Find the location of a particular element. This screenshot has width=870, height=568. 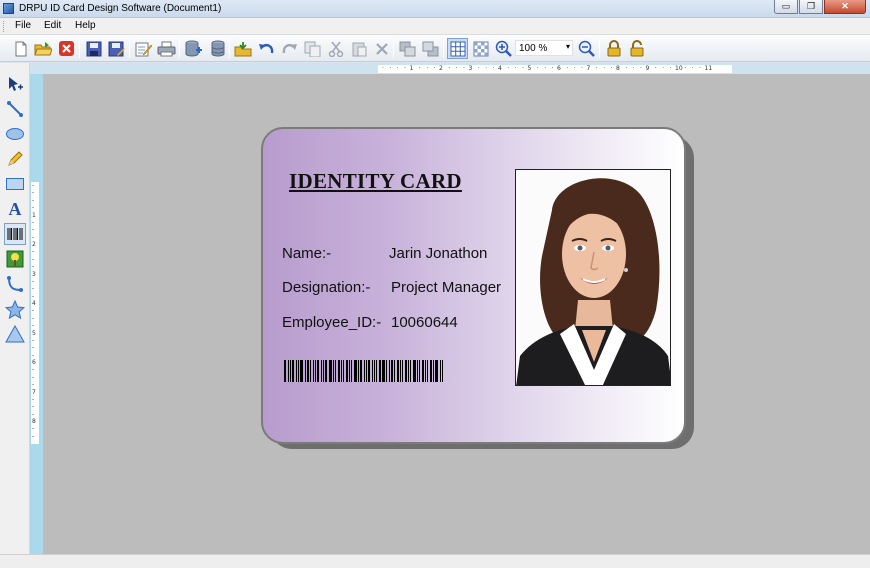

delete-icon is located at coordinates (381, 48).